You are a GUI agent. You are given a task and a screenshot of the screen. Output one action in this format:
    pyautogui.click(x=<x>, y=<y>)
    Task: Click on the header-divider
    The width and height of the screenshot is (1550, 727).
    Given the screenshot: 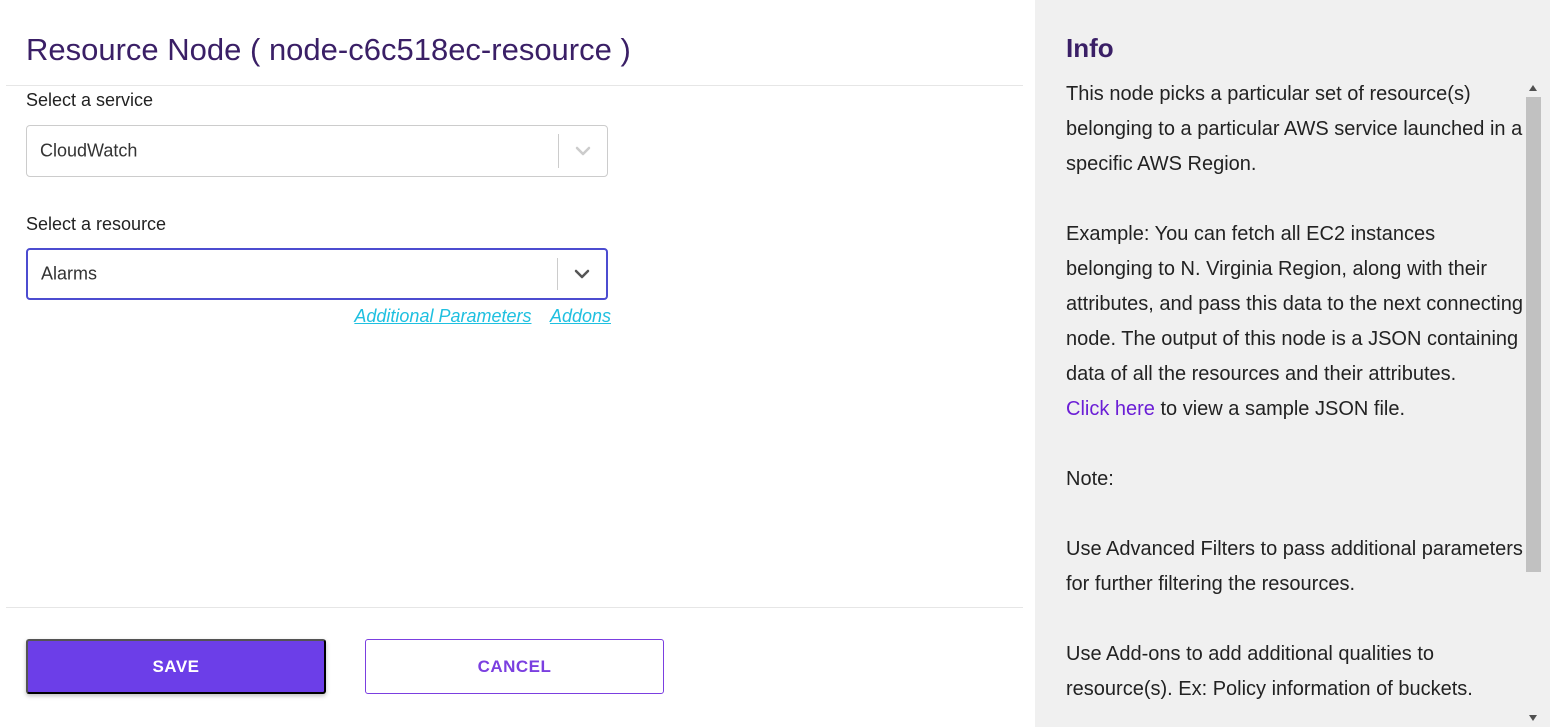 What is the action you would take?
    pyautogui.click(x=514, y=85)
    